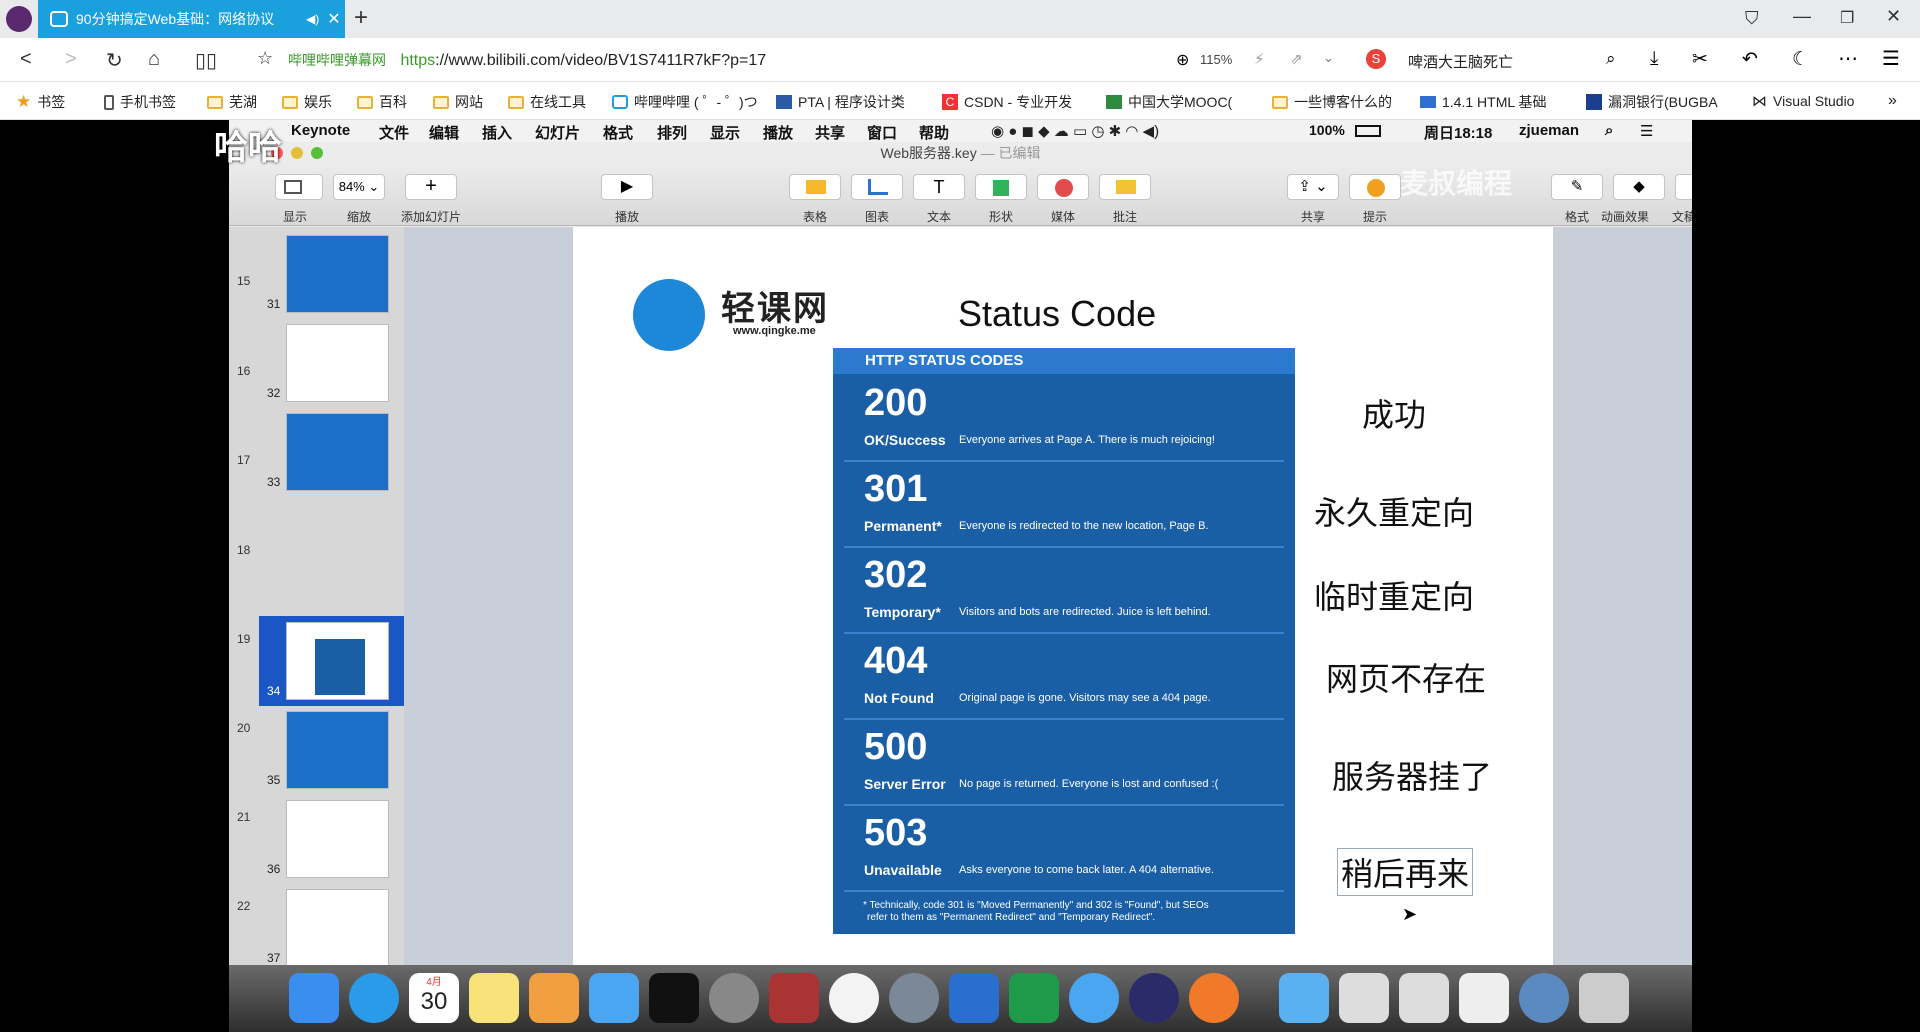 This screenshot has height=1032, width=1920. Describe the element at coordinates (1313, 187) in the screenshot. I see `share-button: ⇪ ⌄` at that location.